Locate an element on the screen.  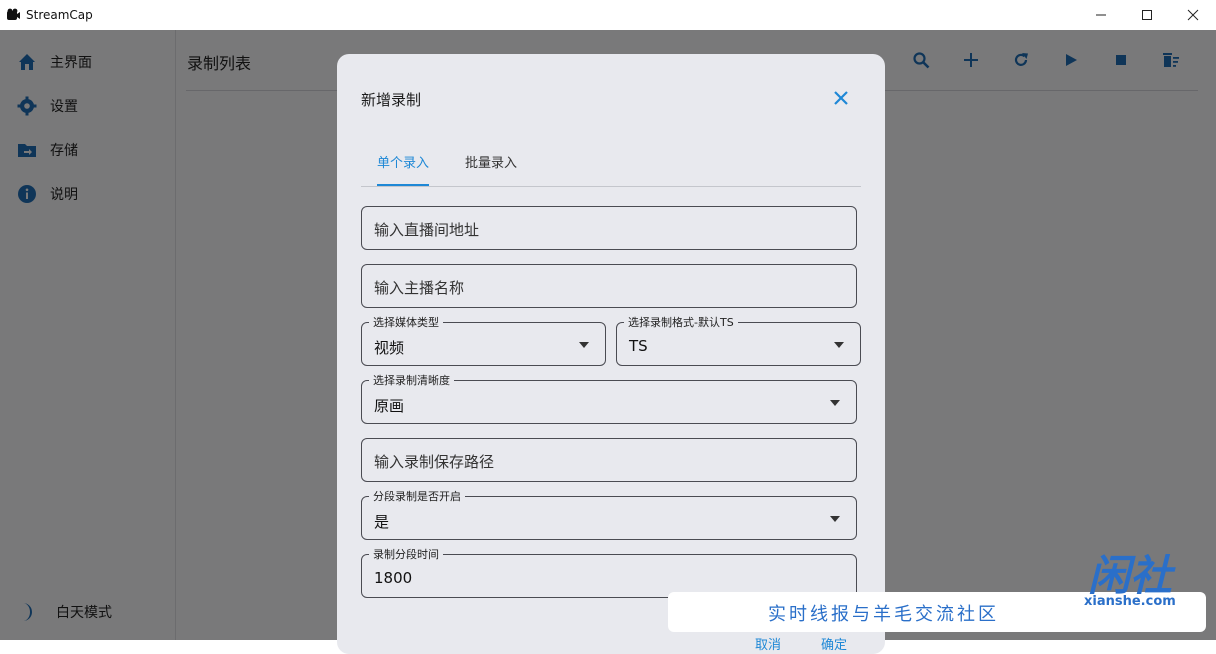
maximize-icon is located at coordinates (1147, 15).